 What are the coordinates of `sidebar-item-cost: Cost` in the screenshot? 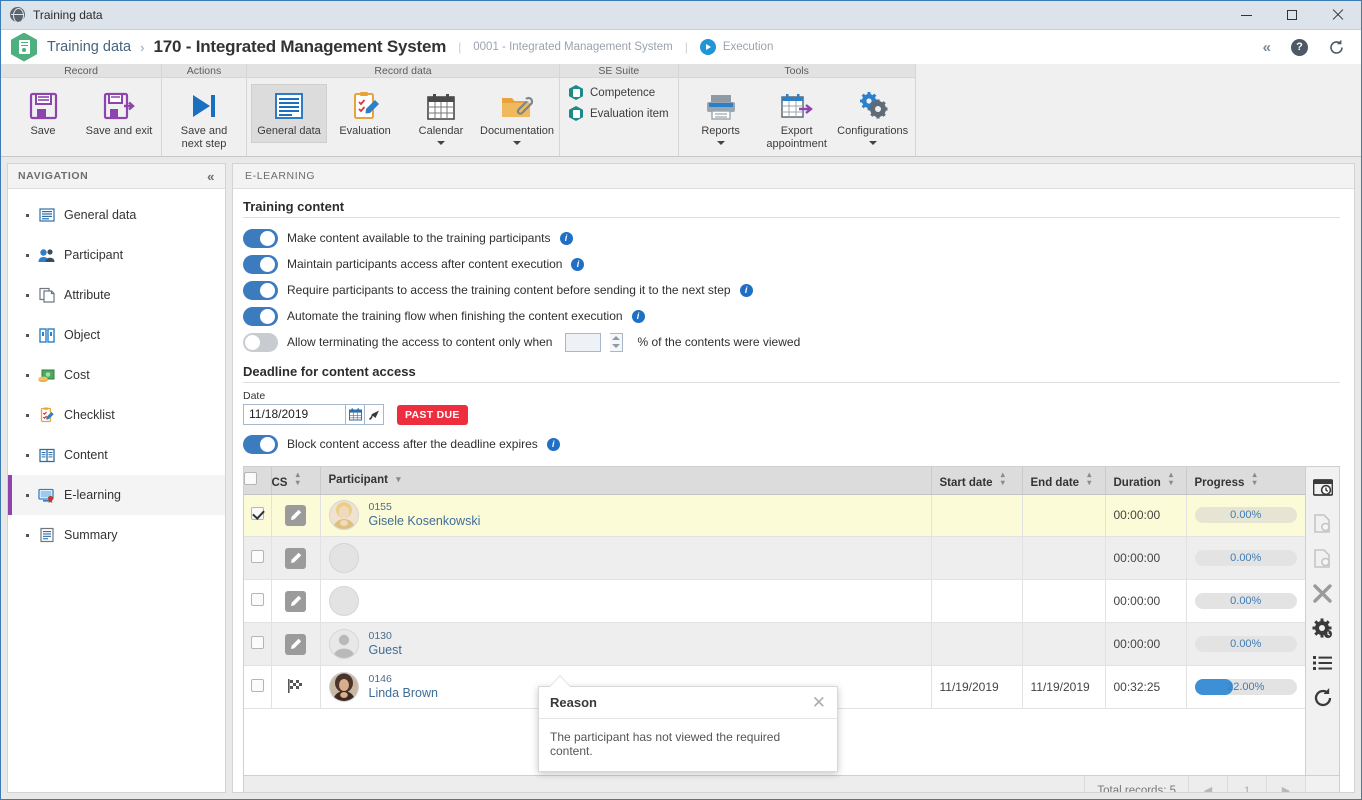 It's located at (116, 375).